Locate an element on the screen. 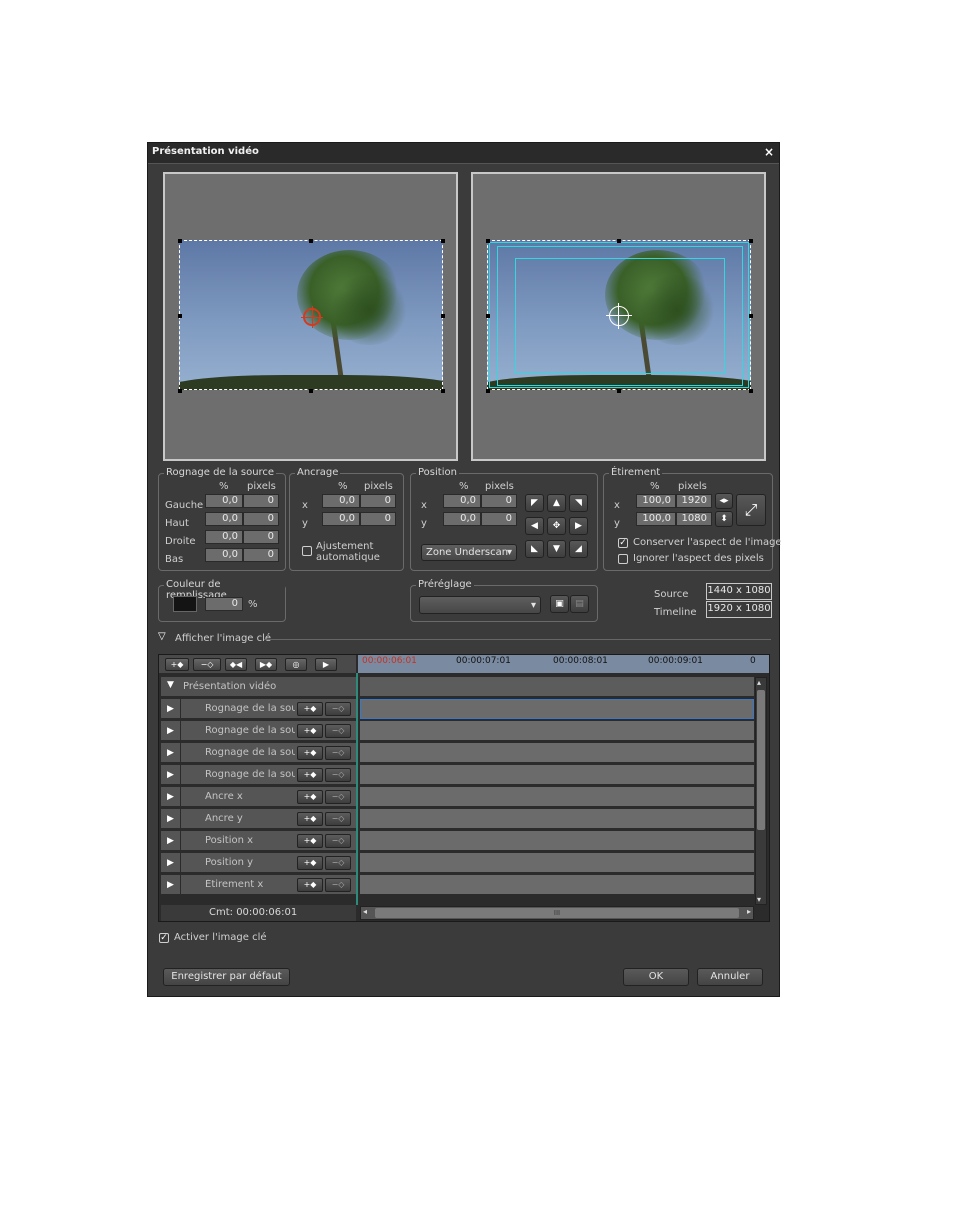  crop-right-pct: 0,0 is located at coordinates (224, 537).